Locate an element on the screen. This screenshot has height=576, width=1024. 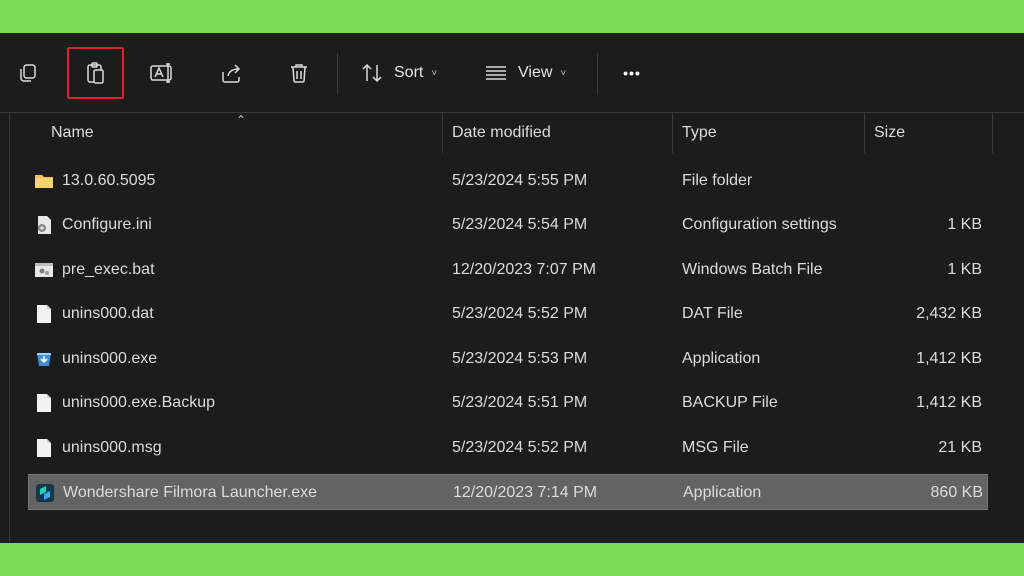
share-icon is located at coordinates (231, 73).